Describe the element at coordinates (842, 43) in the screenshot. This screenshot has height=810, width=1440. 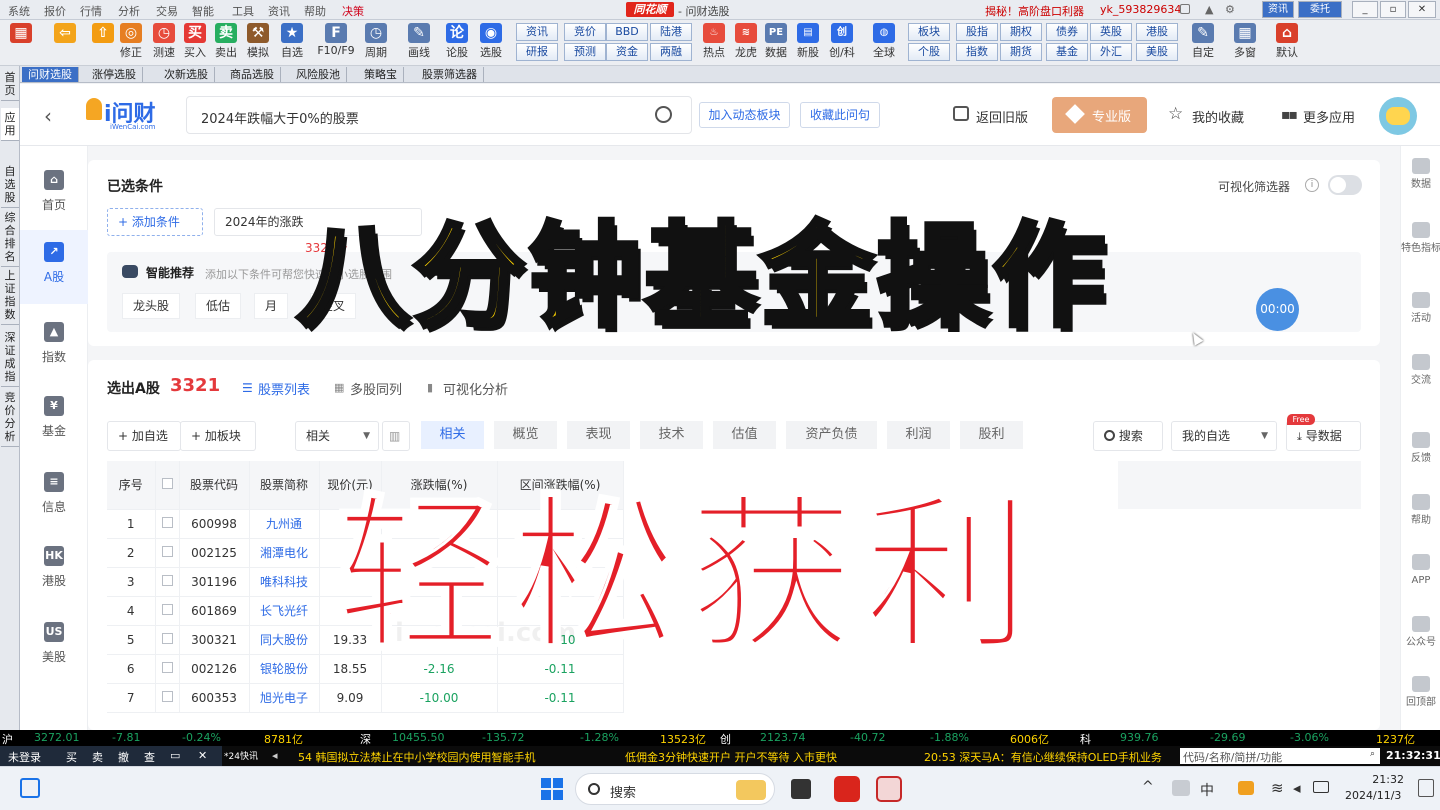
I see `toolbar-tool: 创创/科` at that location.